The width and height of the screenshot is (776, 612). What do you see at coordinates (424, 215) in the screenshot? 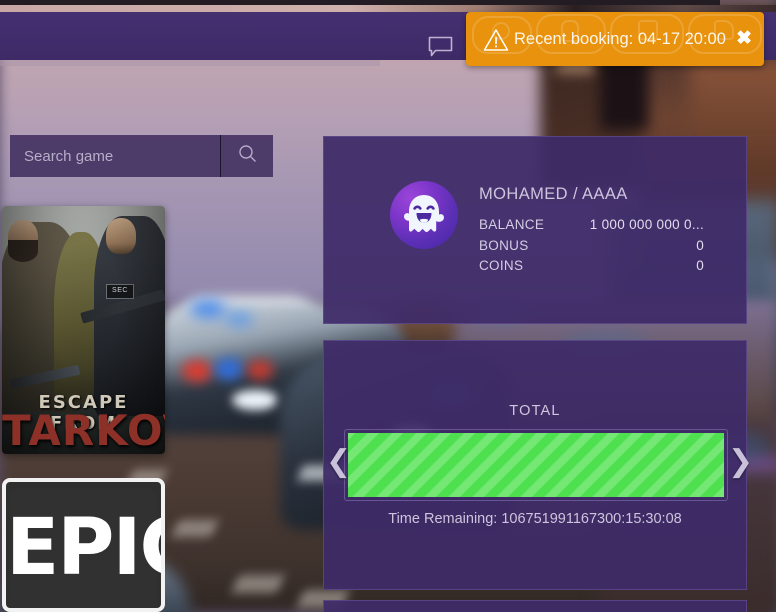
I see `ghost-avatar-icon` at bounding box center [424, 215].